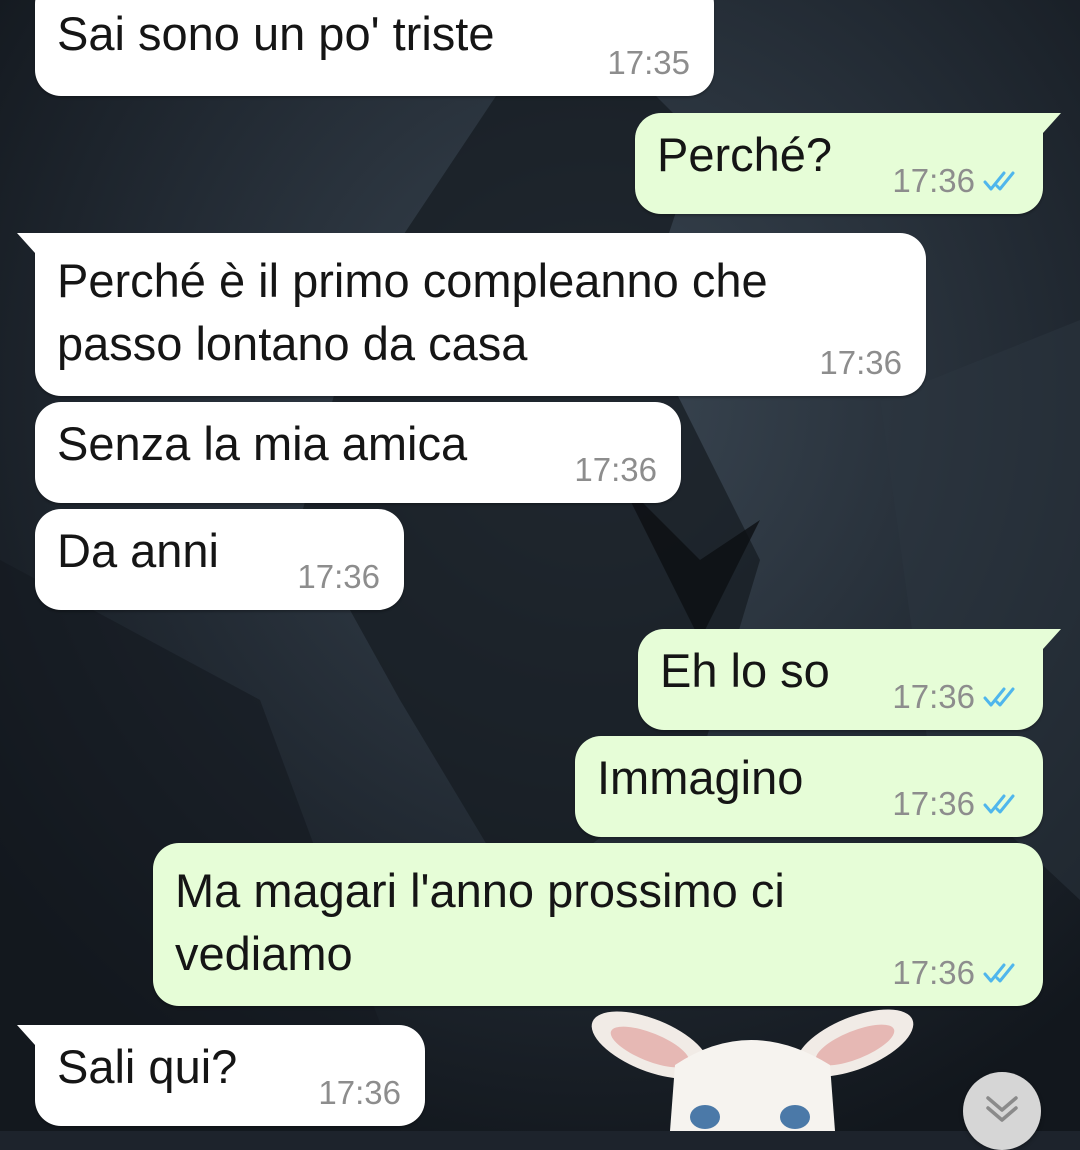 The width and height of the screenshot is (1080, 1150). I want to click on message-outgoing-3: Immagino 17:36, so click(809, 786).